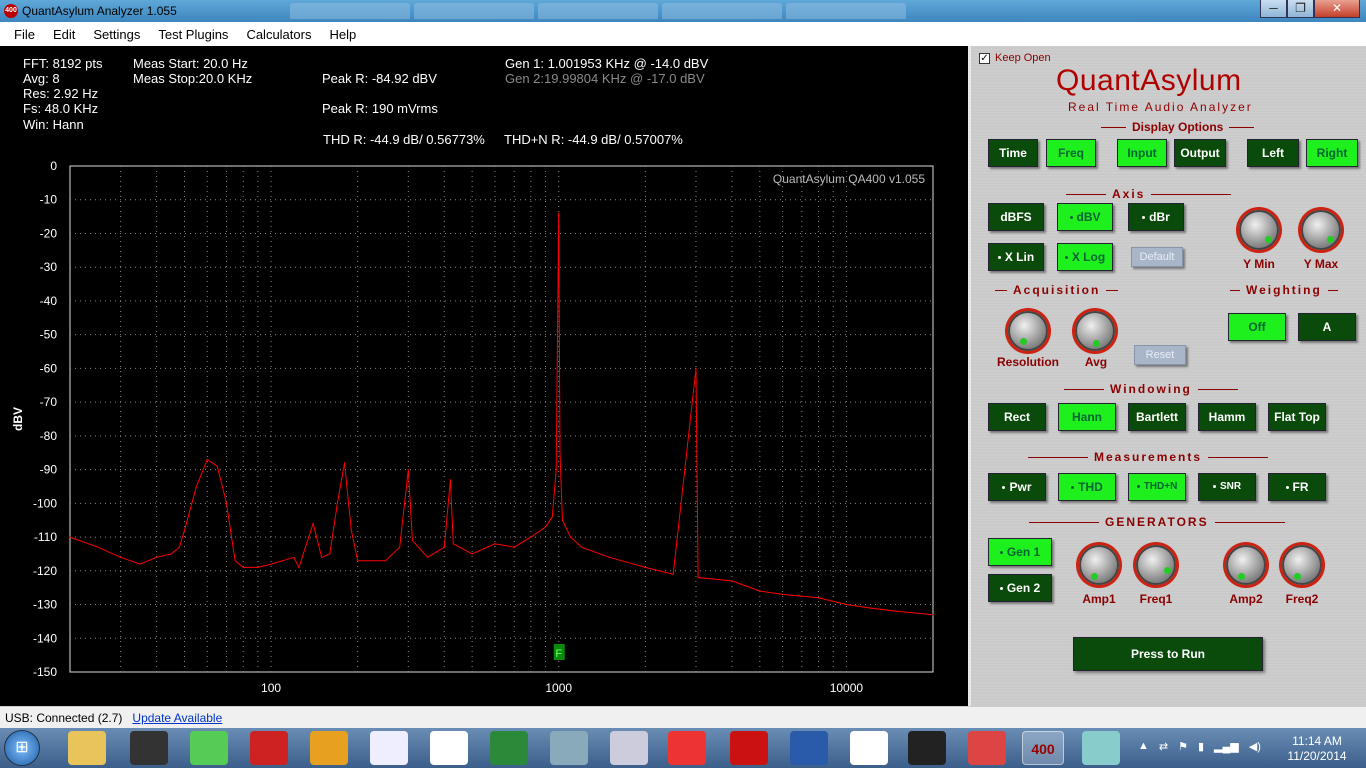  What do you see at coordinates (193, 34) in the screenshot?
I see `menu-test-plugins: Test Plugins` at bounding box center [193, 34].